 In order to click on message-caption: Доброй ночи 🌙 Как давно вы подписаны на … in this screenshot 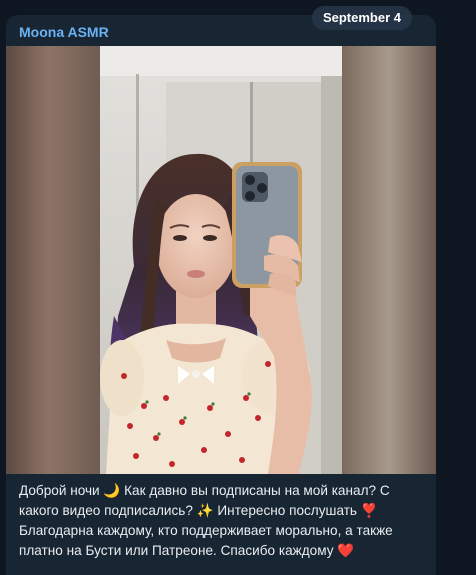, I will do `click(206, 520)`.